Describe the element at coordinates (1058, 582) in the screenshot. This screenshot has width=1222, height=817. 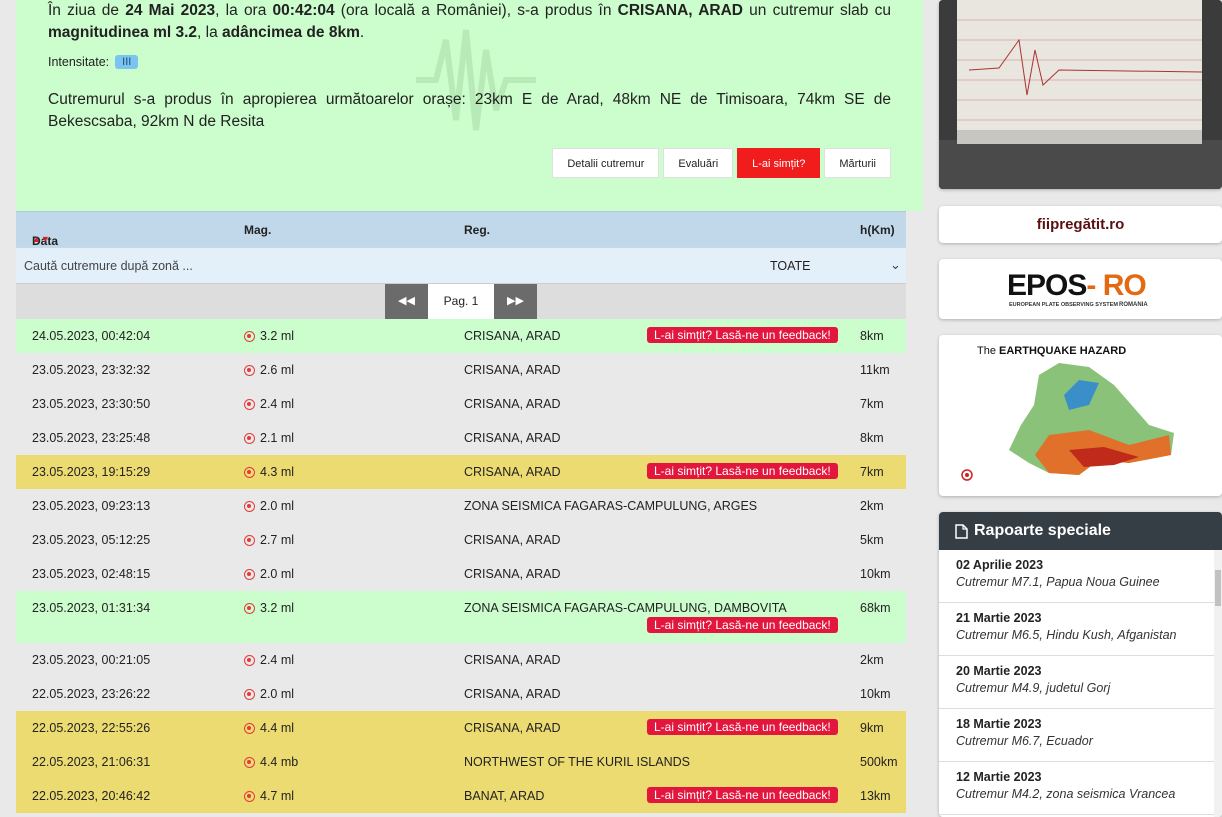
I see `report-title: Cutremur M7.1, Papua Noua Guinee` at that location.